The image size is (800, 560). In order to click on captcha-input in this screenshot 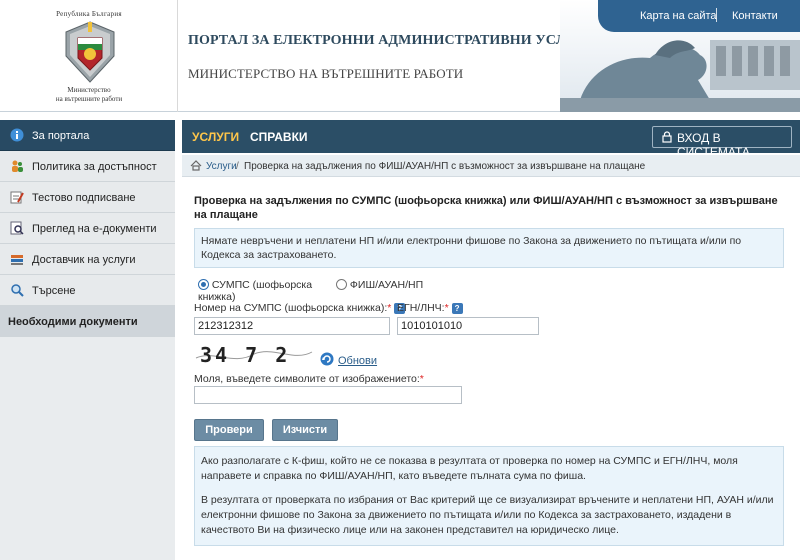, I will do `click(328, 395)`.